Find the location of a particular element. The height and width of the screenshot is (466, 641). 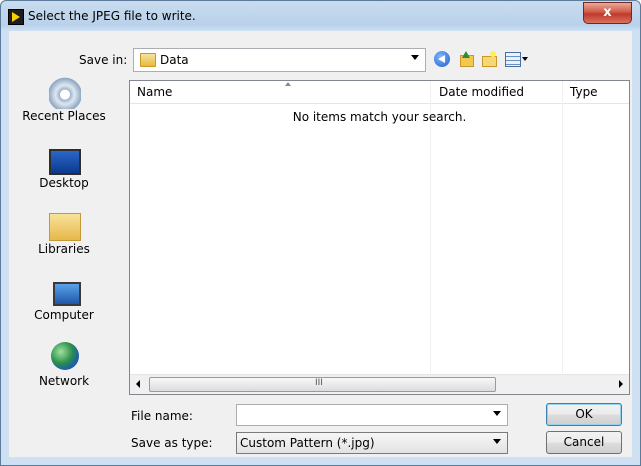

place-network: Network is located at coordinates (64, 371).